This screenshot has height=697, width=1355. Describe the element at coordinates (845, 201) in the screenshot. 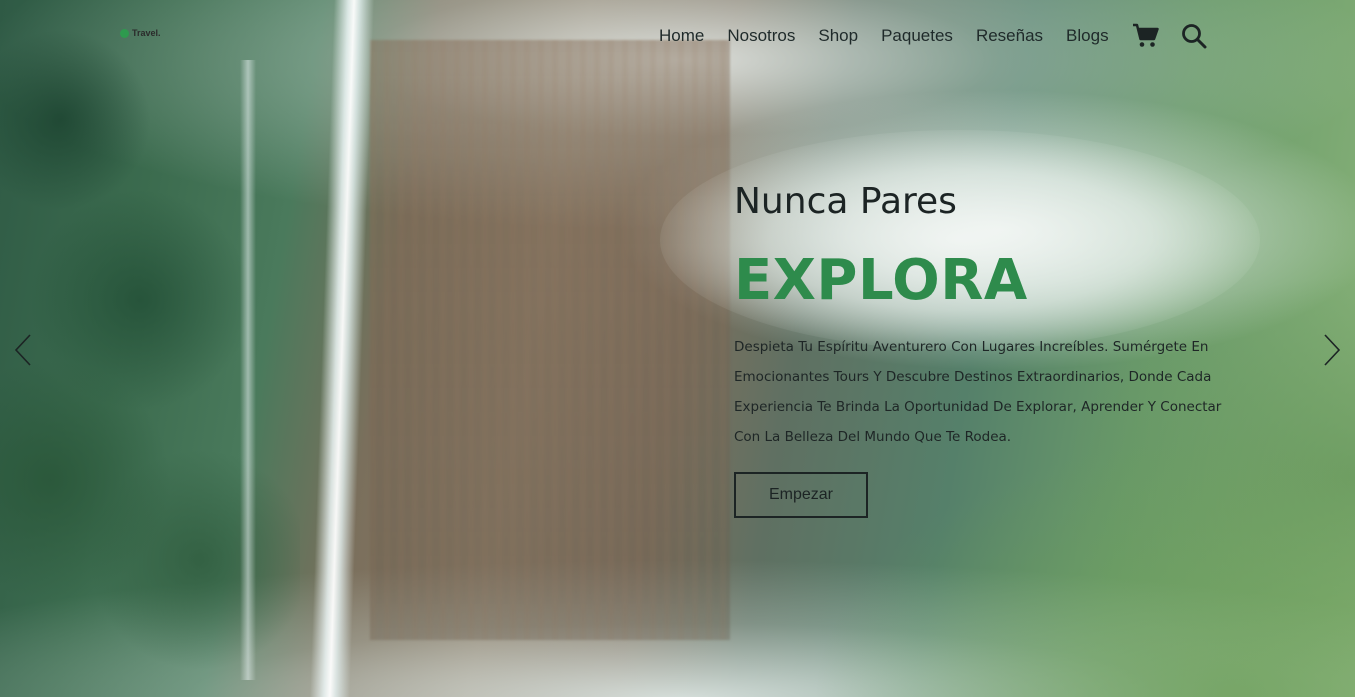

I see `hero-subtitle: Nunca Pares` at that location.